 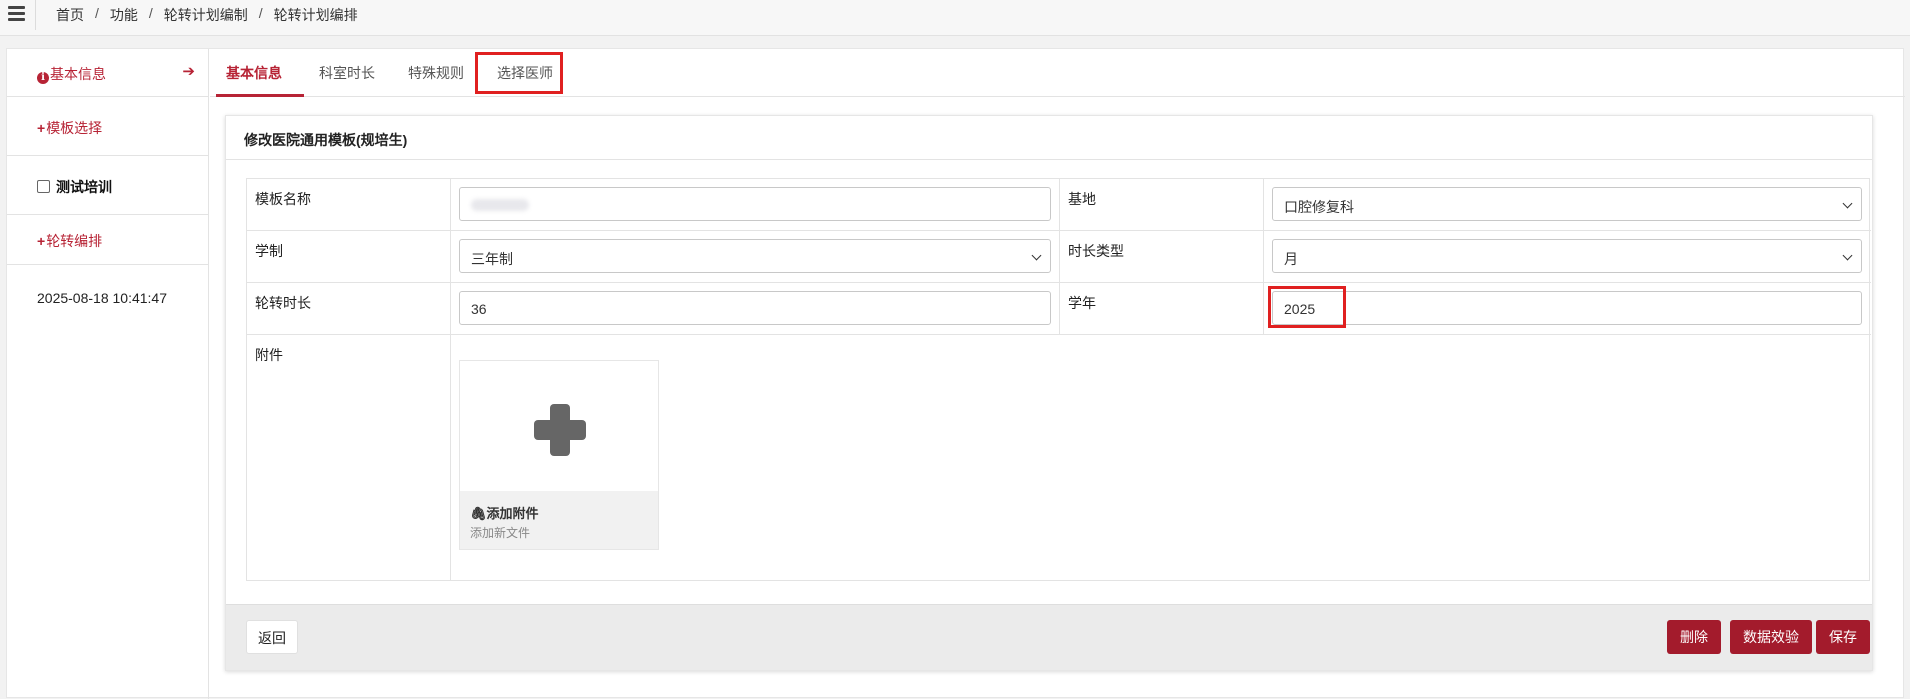 I want to click on add-new-file-label: 添加新文件, so click(x=500, y=533).